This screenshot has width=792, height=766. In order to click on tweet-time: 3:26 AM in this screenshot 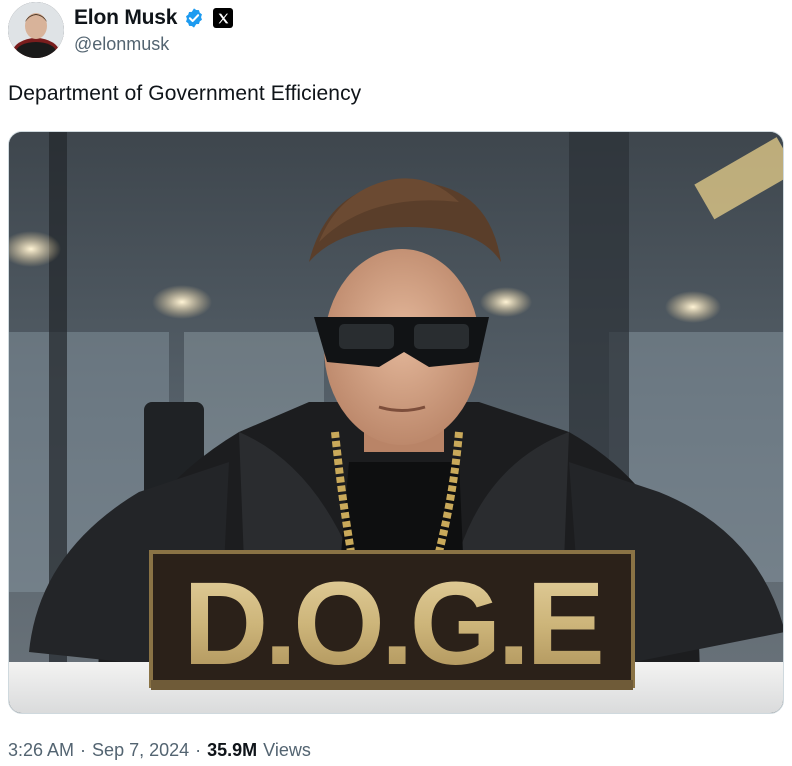, I will do `click(41, 750)`.